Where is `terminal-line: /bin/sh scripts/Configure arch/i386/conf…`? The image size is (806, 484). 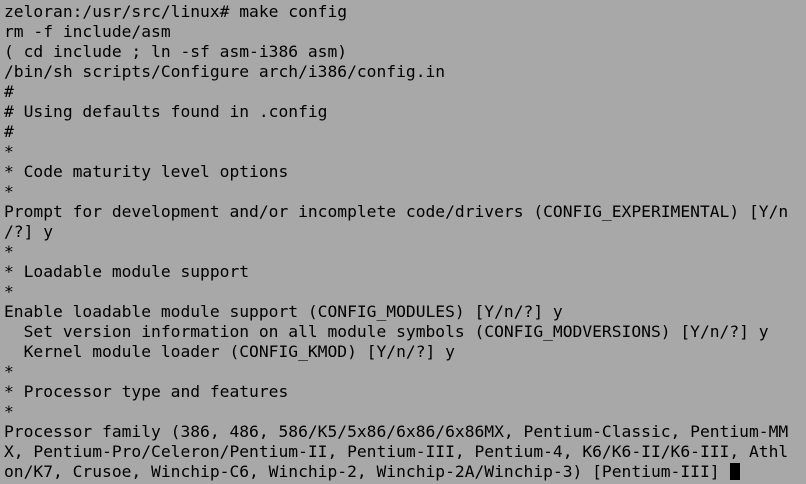 terminal-line: /bin/sh scripts/Configure arch/i386/conf… is located at coordinates (225, 71).